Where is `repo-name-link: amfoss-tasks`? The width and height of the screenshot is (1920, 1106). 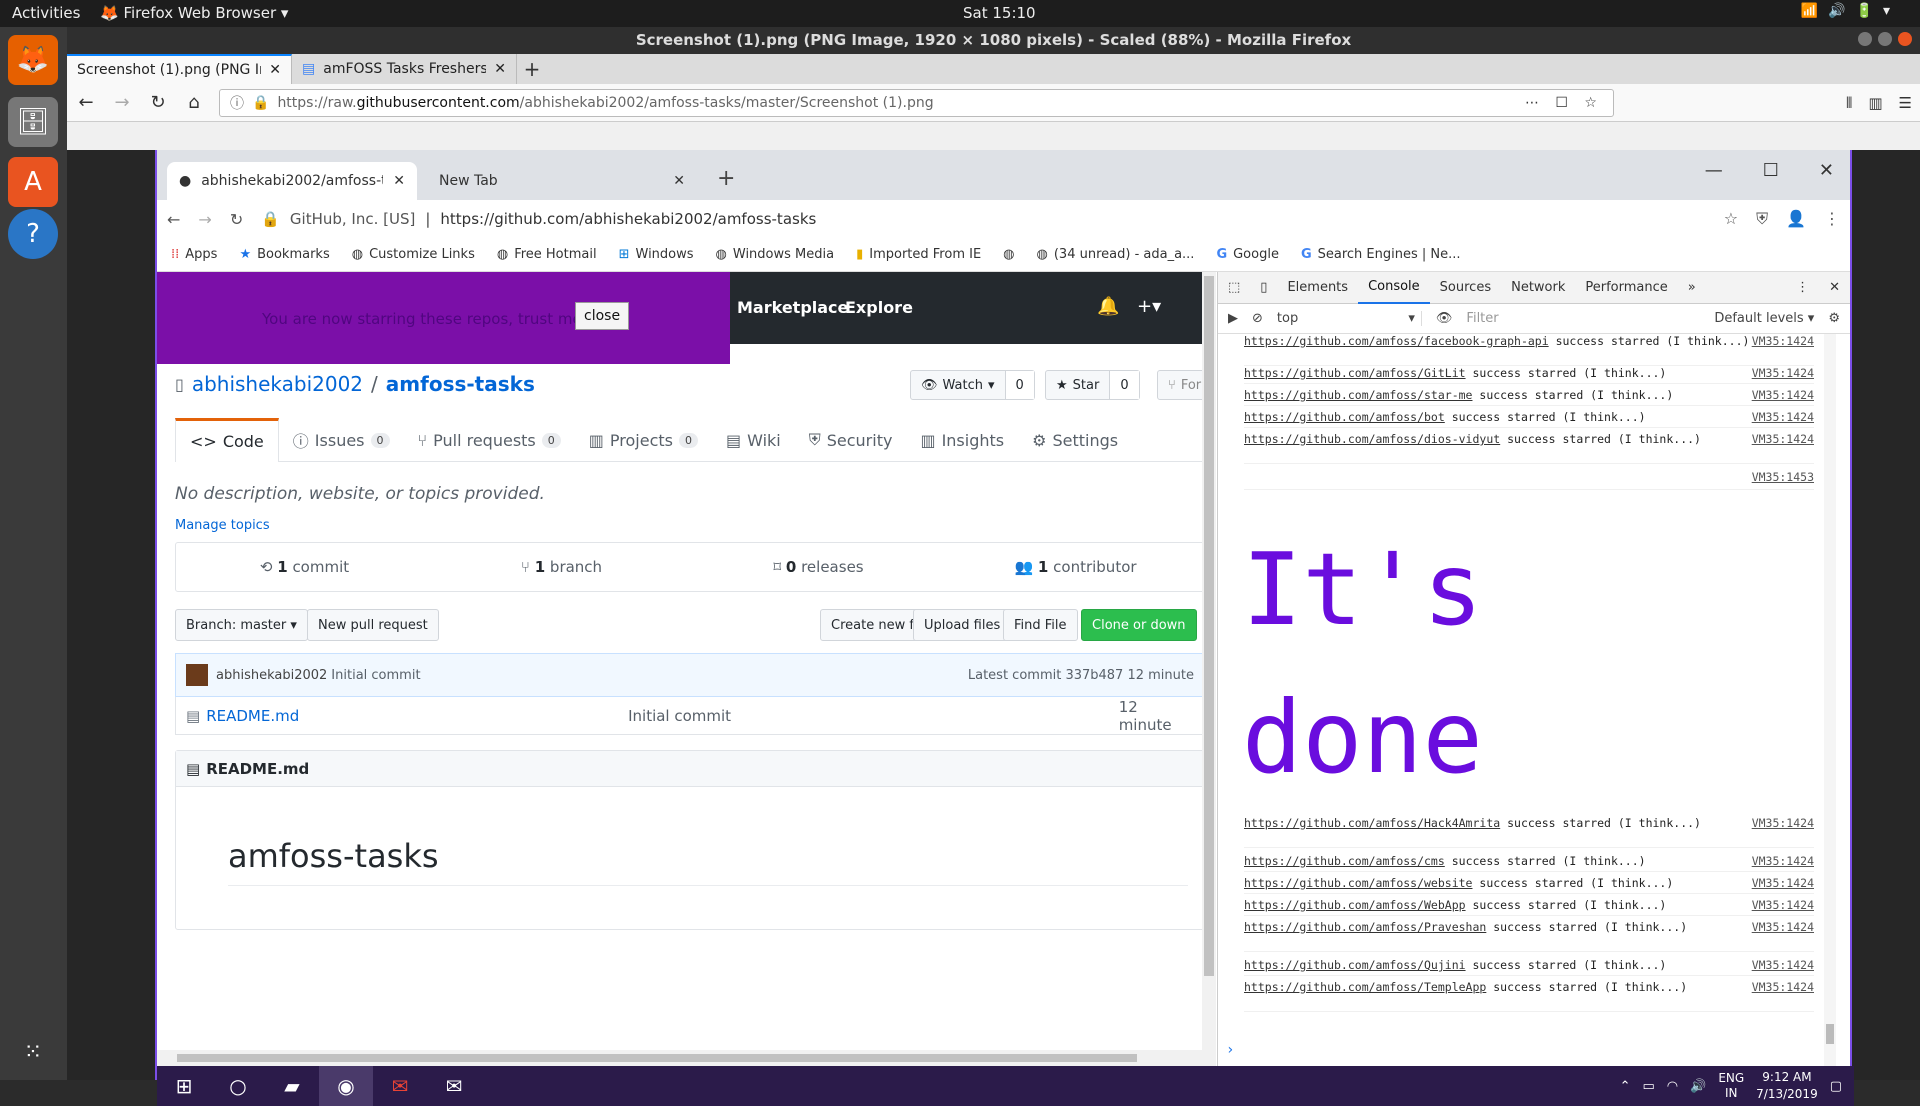 repo-name-link: amfoss-tasks is located at coordinates (460, 384).